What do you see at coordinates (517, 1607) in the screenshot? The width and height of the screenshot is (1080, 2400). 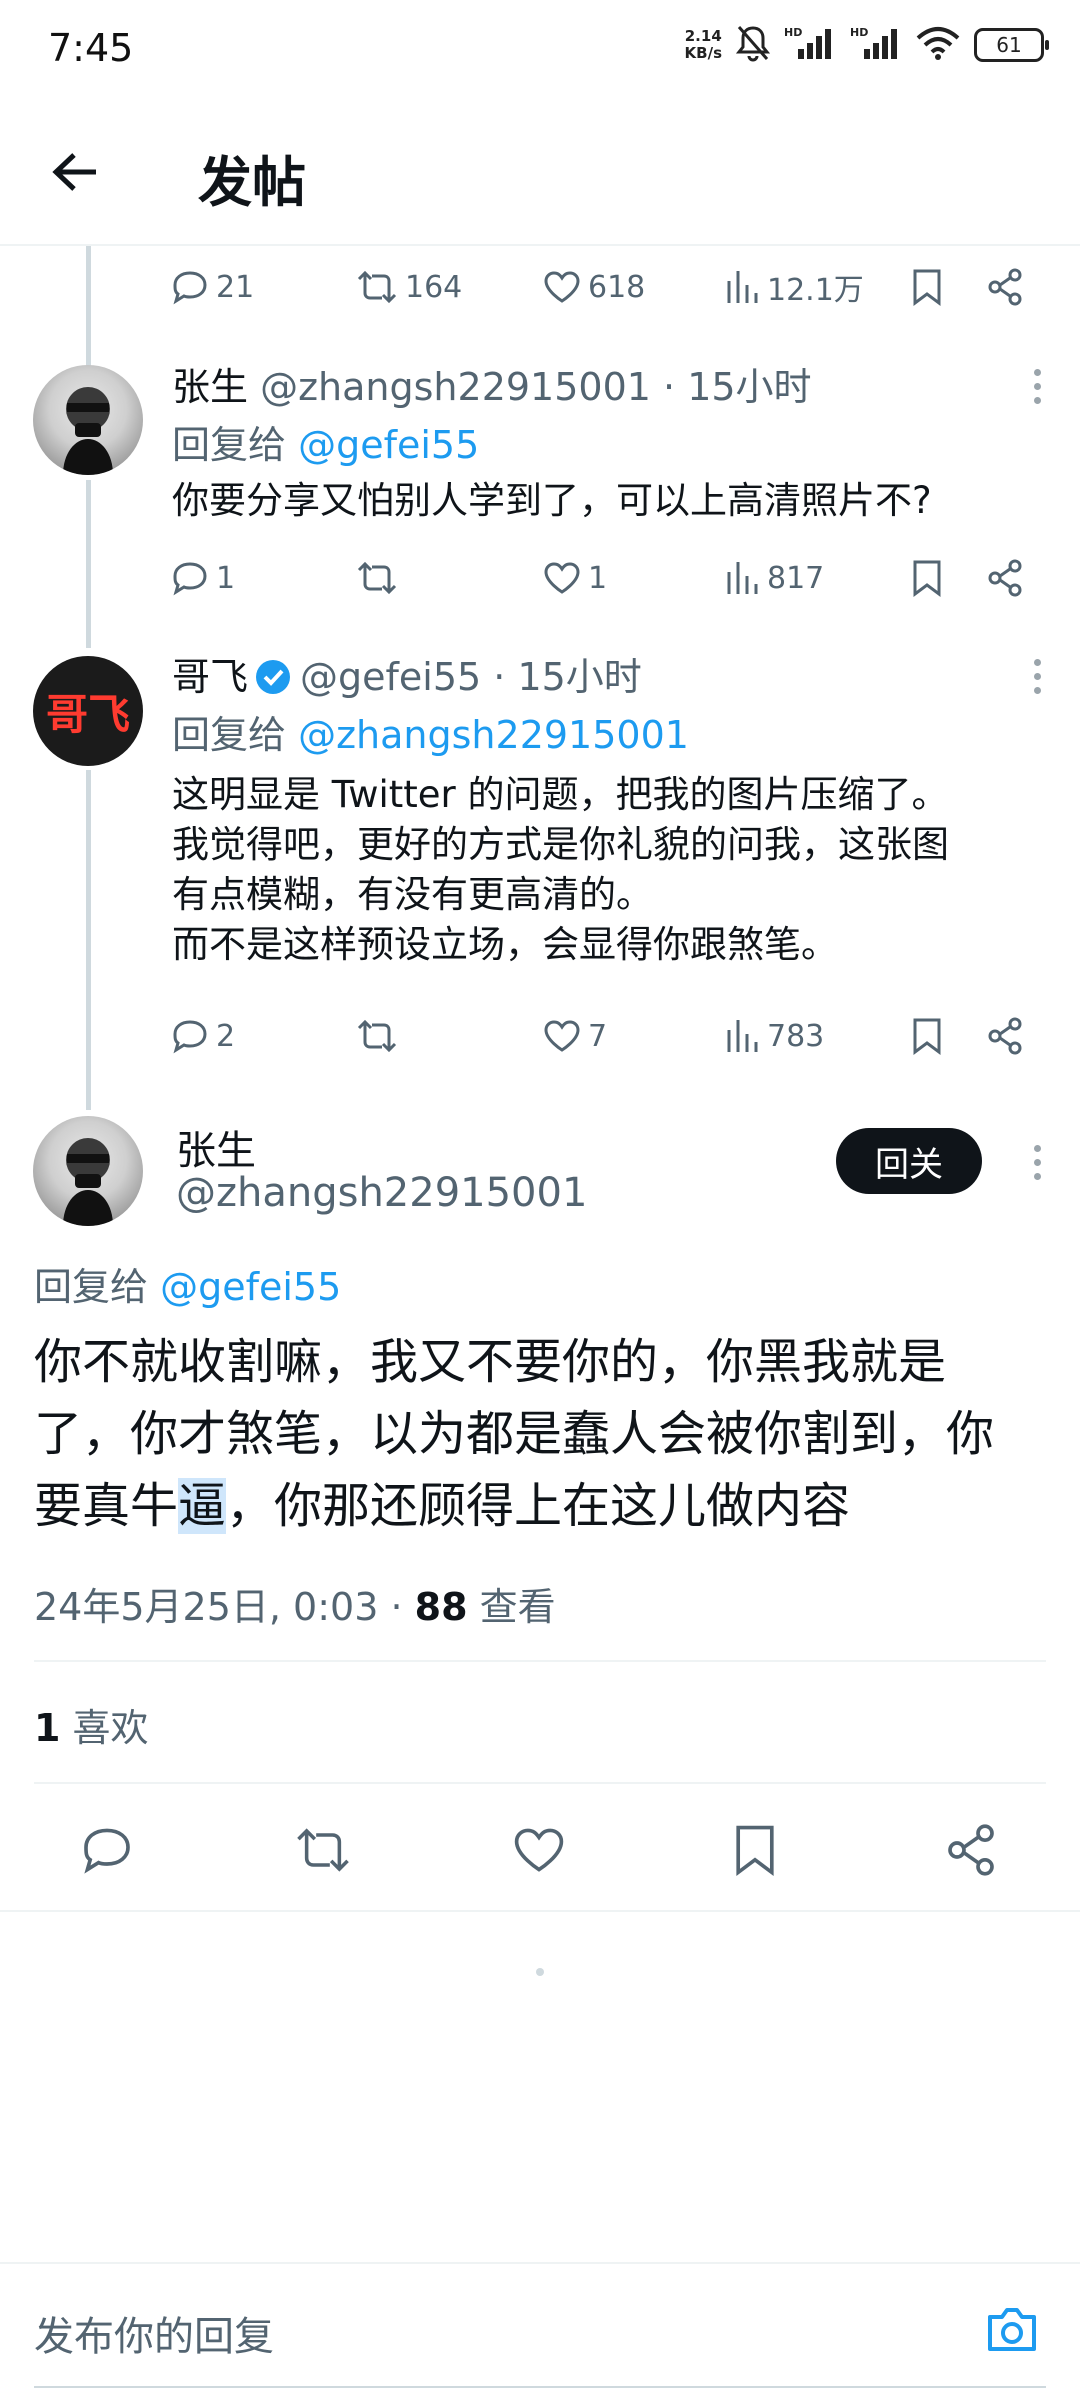 I see `view-label: 查看` at bounding box center [517, 1607].